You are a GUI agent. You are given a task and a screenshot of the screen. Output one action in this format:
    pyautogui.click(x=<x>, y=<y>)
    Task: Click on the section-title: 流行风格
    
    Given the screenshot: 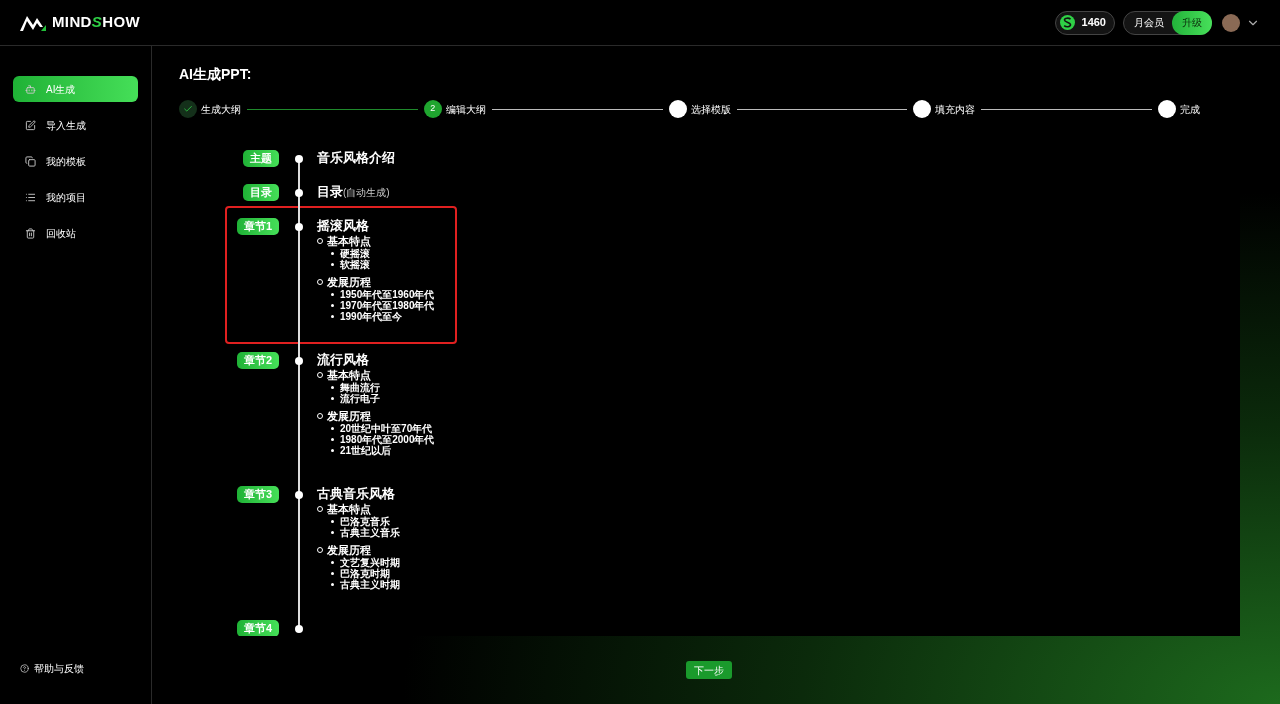 What is the action you would take?
    pyautogui.click(x=343, y=360)
    